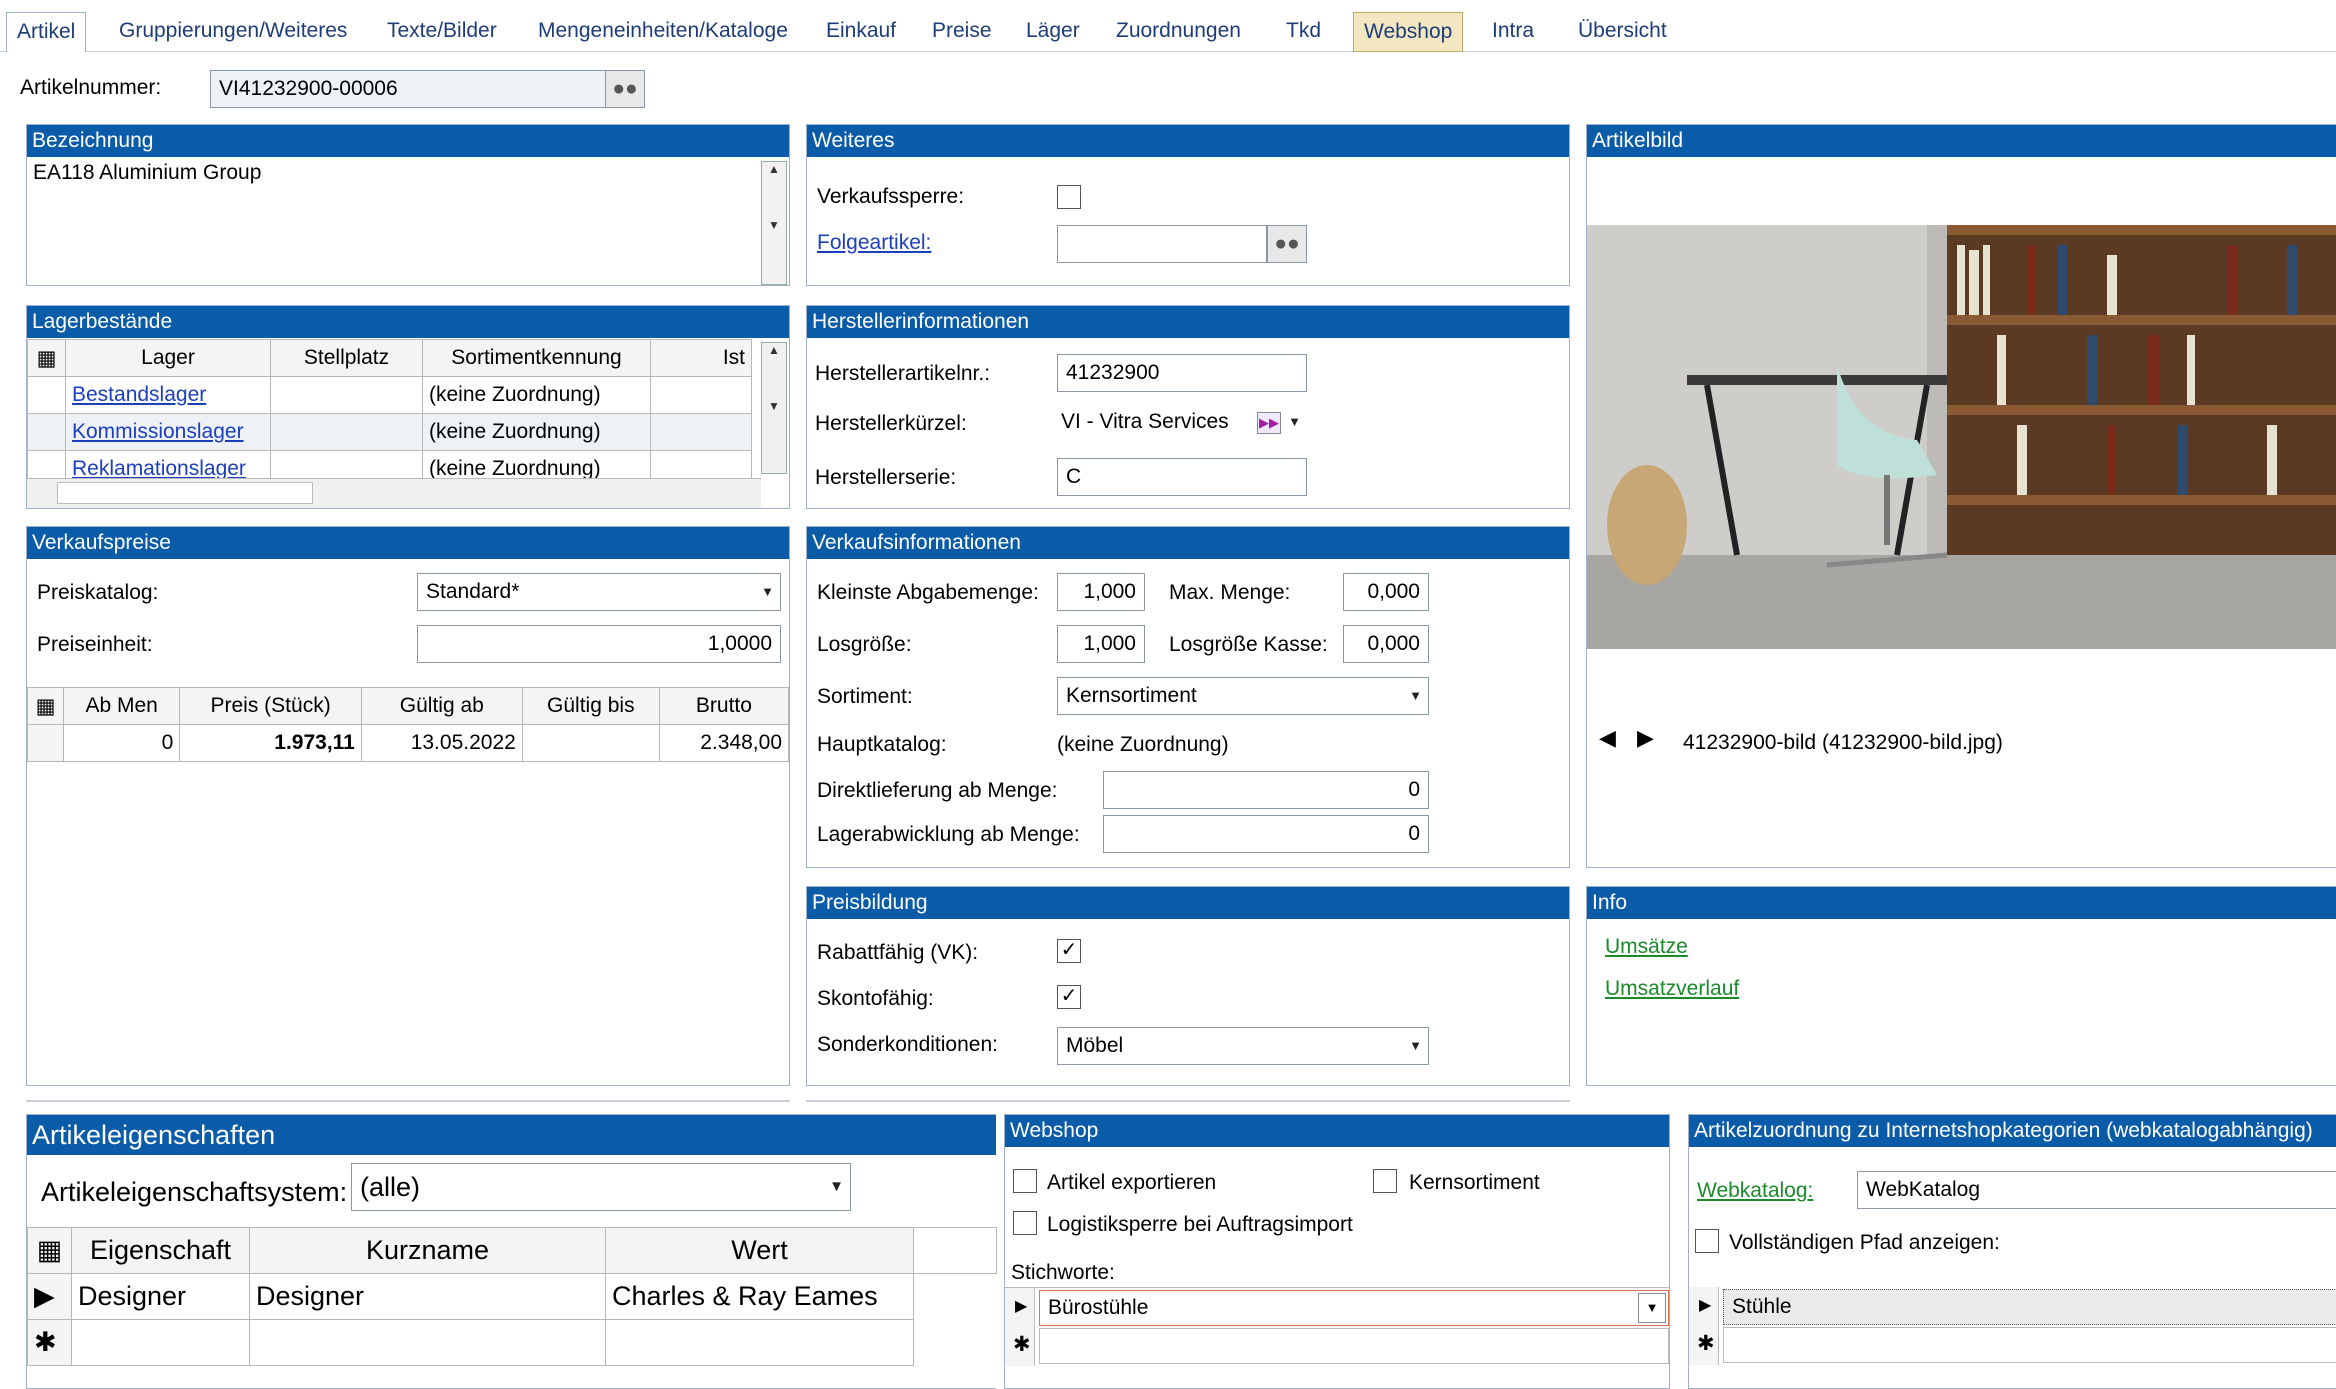  I want to click on col-brutto: Brutto, so click(724, 706).